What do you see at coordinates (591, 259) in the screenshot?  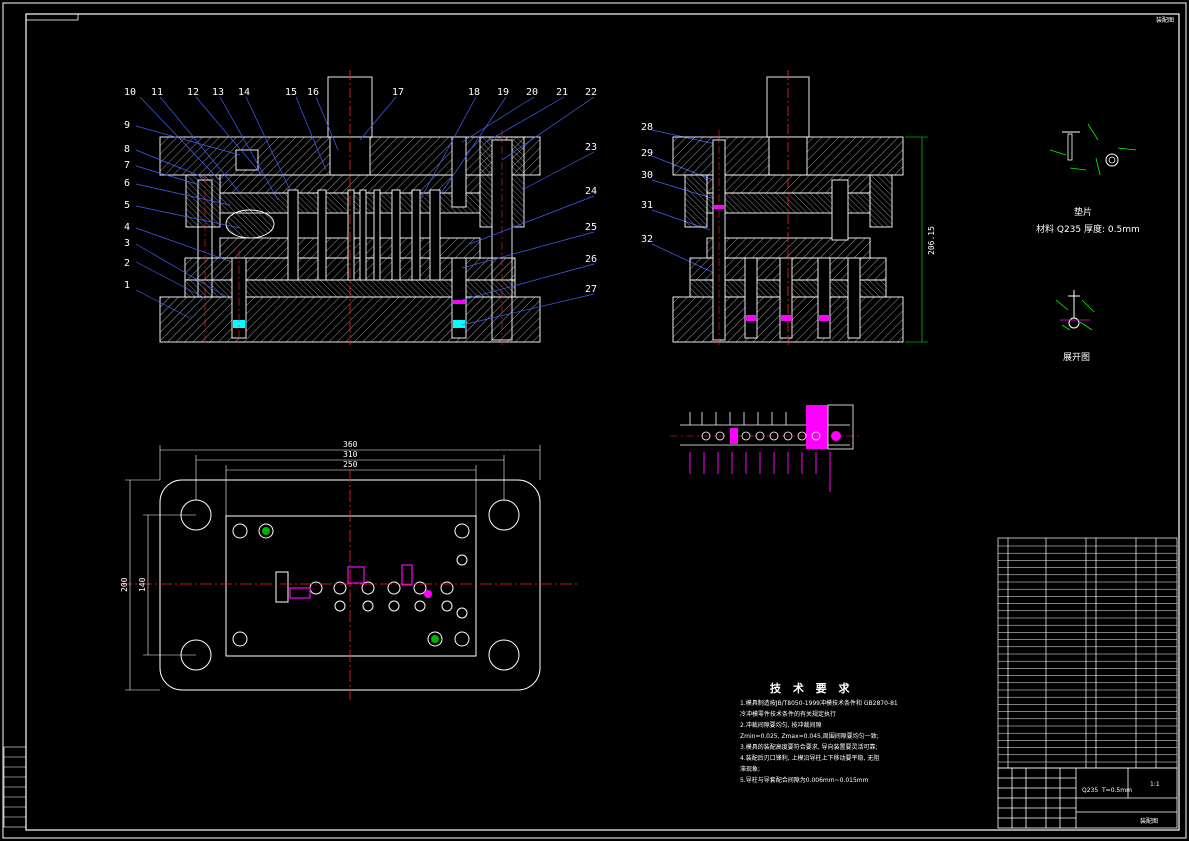 I see `part-label: 26` at bounding box center [591, 259].